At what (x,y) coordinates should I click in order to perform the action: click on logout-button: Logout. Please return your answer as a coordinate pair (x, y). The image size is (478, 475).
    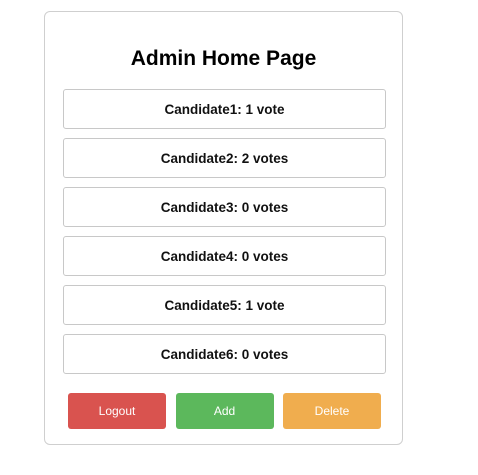
    Looking at the image, I should click on (117, 411).